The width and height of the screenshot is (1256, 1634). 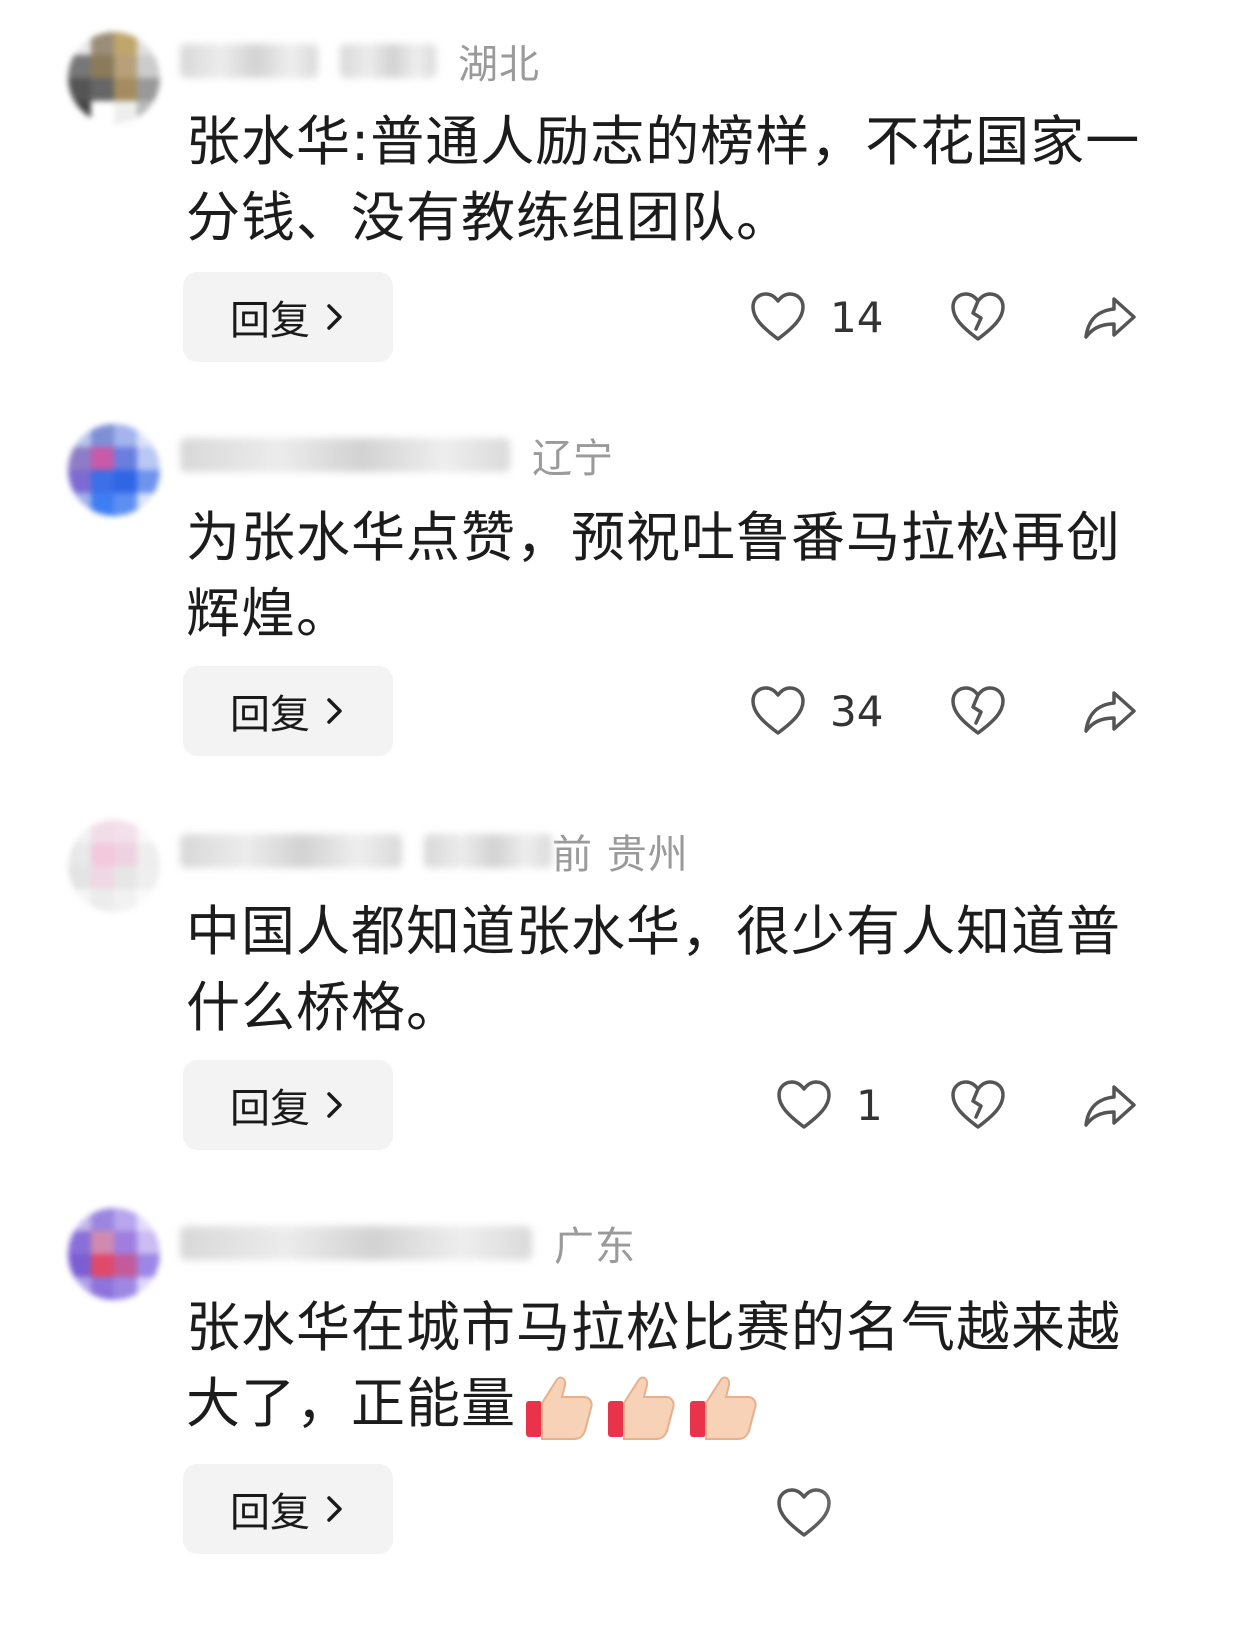 What do you see at coordinates (666, 1367) in the screenshot?
I see `comment-text: 张水华在城市马拉松比赛的名气越来越大了，正能量` at bounding box center [666, 1367].